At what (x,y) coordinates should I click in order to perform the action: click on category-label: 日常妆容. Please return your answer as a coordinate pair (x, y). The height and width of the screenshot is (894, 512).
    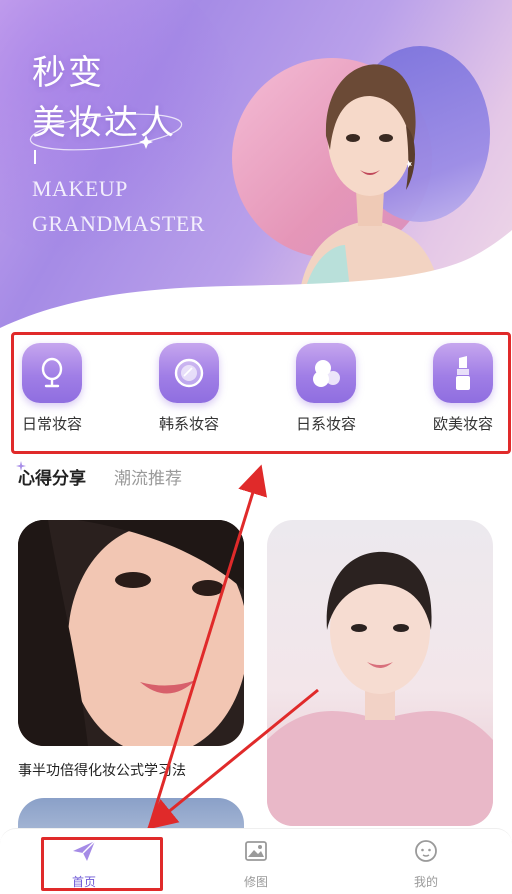
    Looking at the image, I should click on (51, 424).